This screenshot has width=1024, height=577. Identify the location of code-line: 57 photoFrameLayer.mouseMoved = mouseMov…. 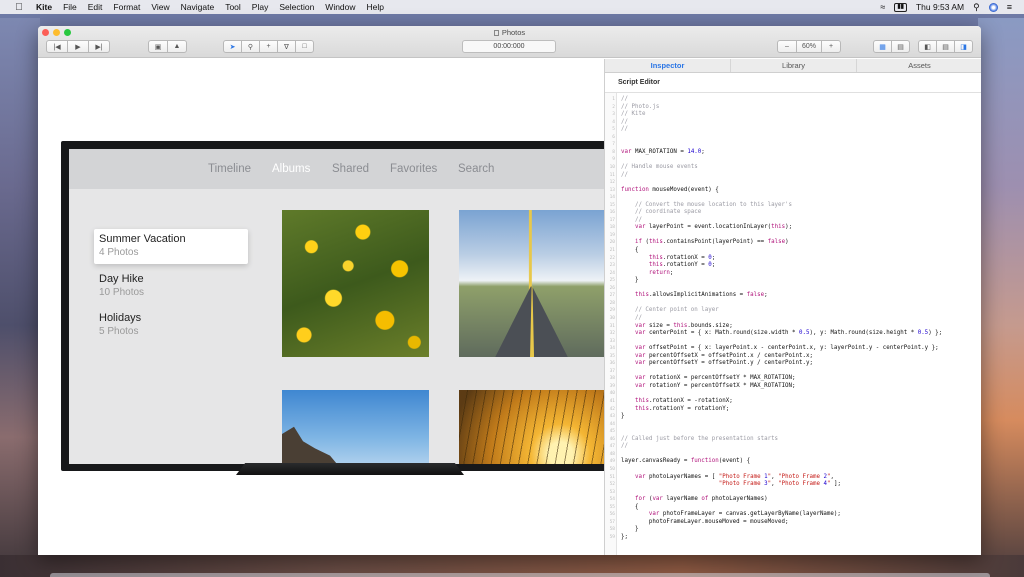
(793, 523).